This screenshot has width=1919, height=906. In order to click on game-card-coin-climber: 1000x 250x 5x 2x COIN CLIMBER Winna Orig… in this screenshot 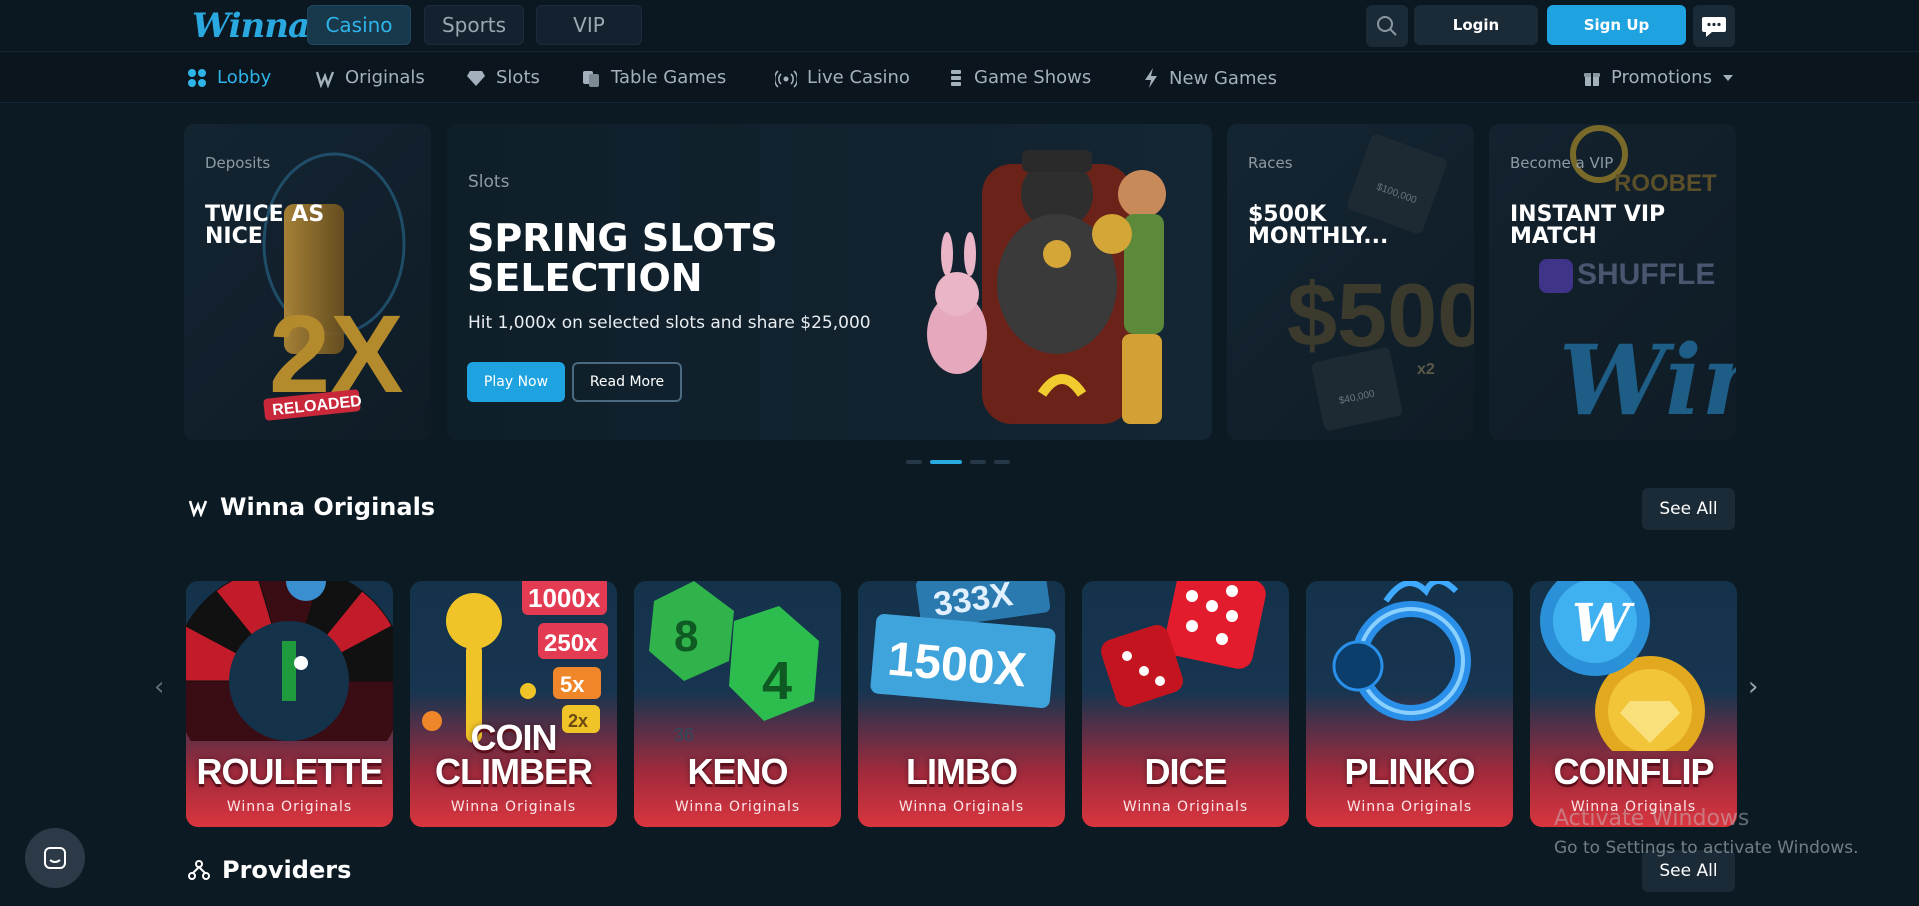, I will do `click(513, 704)`.